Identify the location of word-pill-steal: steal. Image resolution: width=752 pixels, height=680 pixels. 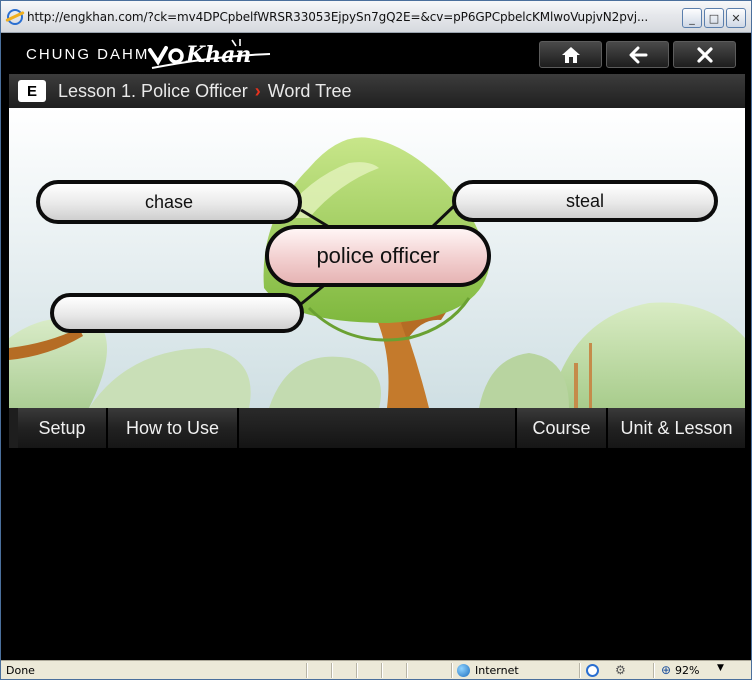
(585, 201).